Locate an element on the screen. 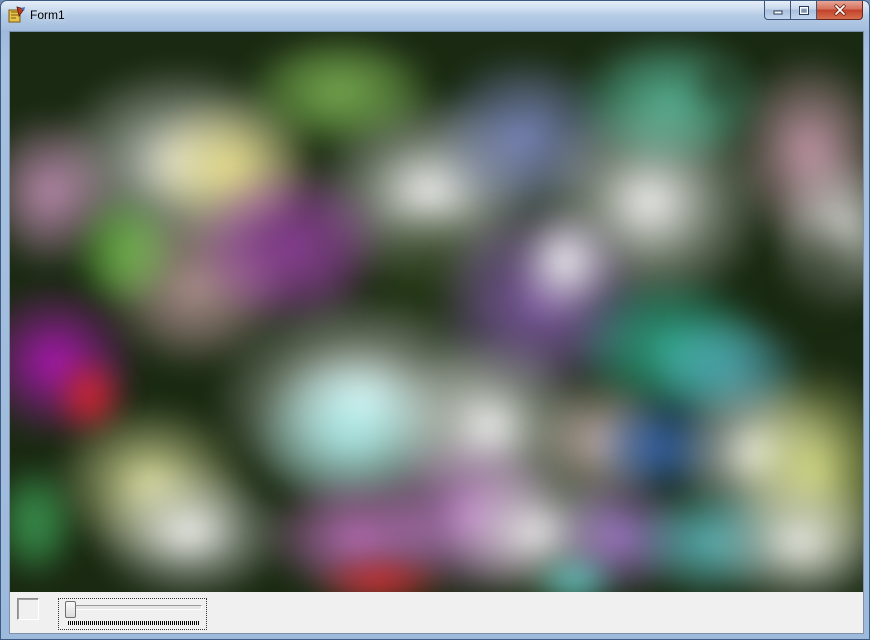  speed-trackbar is located at coordinates (132, 614).